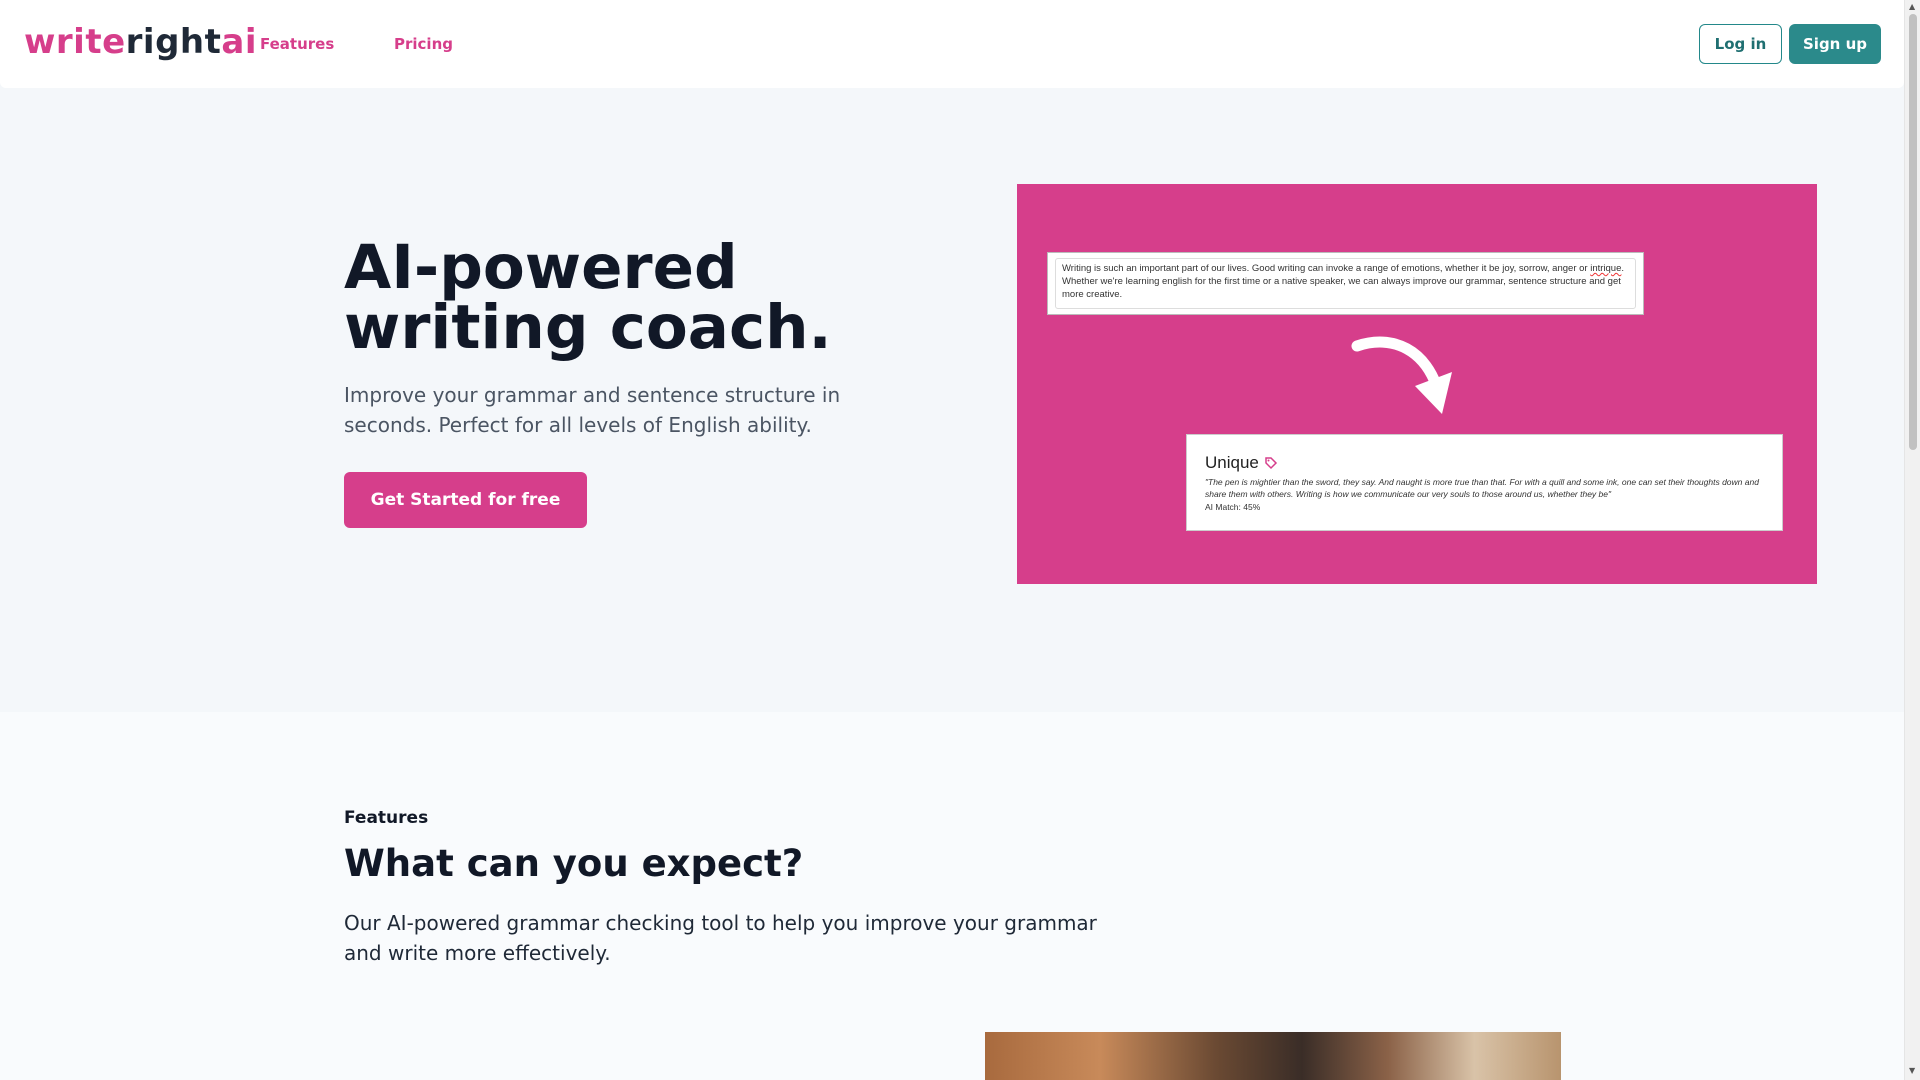 The width and height of the screenshot is (1920, 1080). What do you see at coordinates (1232, 462) in the screenshot?
I see `result-title-text: Unique` at bounding box center [1232, 462].